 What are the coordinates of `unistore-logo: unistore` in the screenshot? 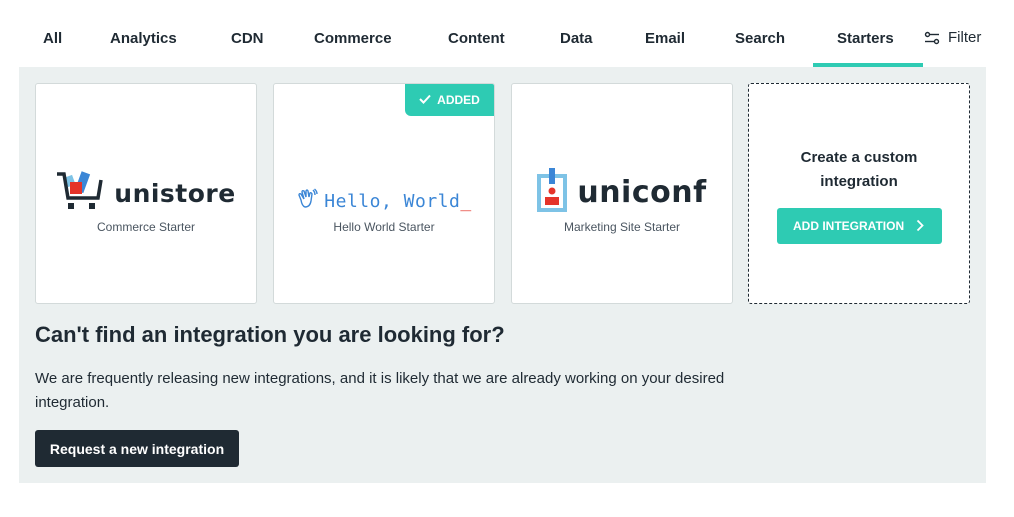 It's located at (146, 193).